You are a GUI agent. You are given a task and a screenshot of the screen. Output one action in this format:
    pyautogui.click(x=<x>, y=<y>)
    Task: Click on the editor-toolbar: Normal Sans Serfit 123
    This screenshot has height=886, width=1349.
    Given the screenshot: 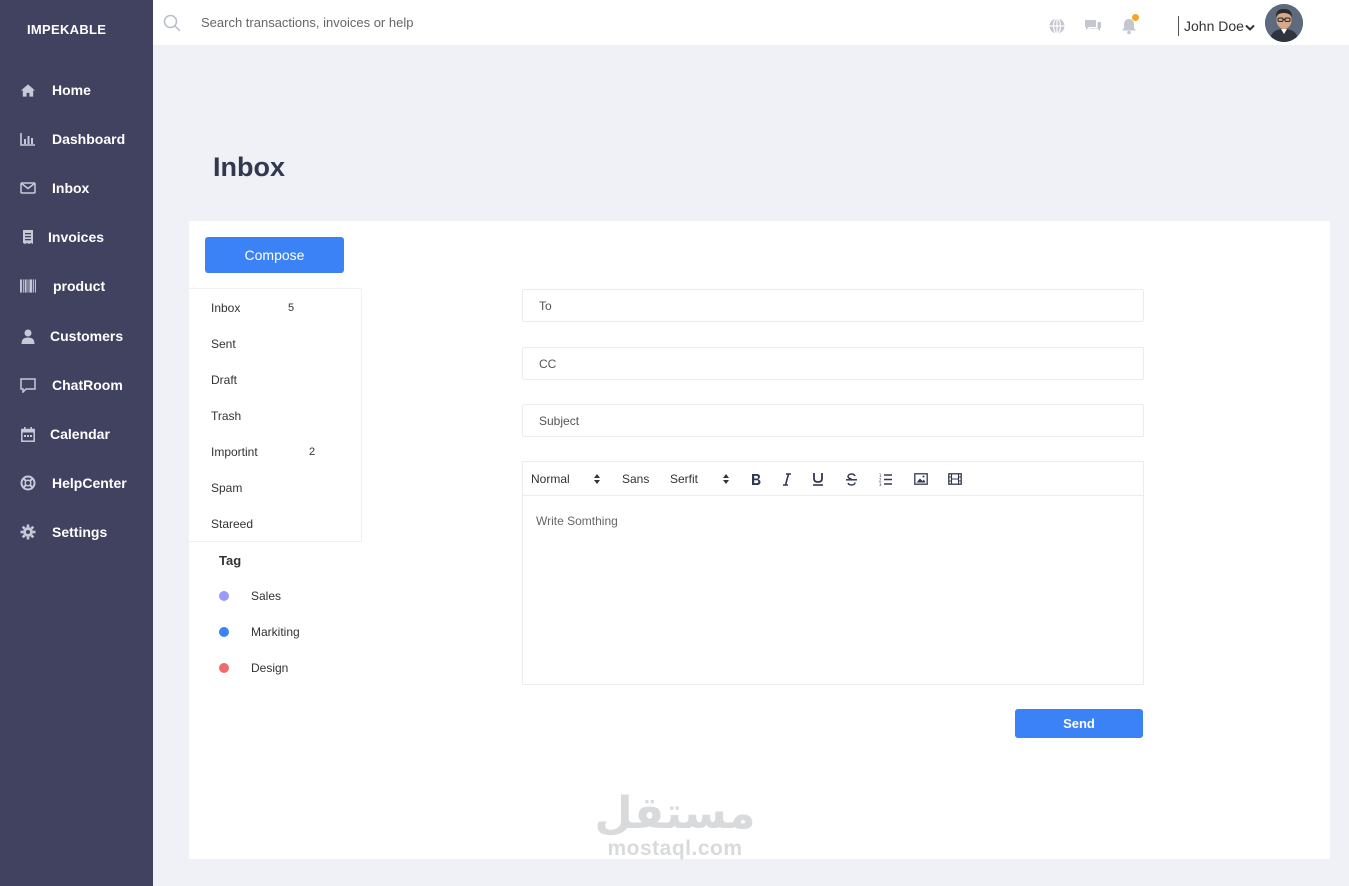 What is the action you would take?
    pyautogui.click(x=833, y=478)
    